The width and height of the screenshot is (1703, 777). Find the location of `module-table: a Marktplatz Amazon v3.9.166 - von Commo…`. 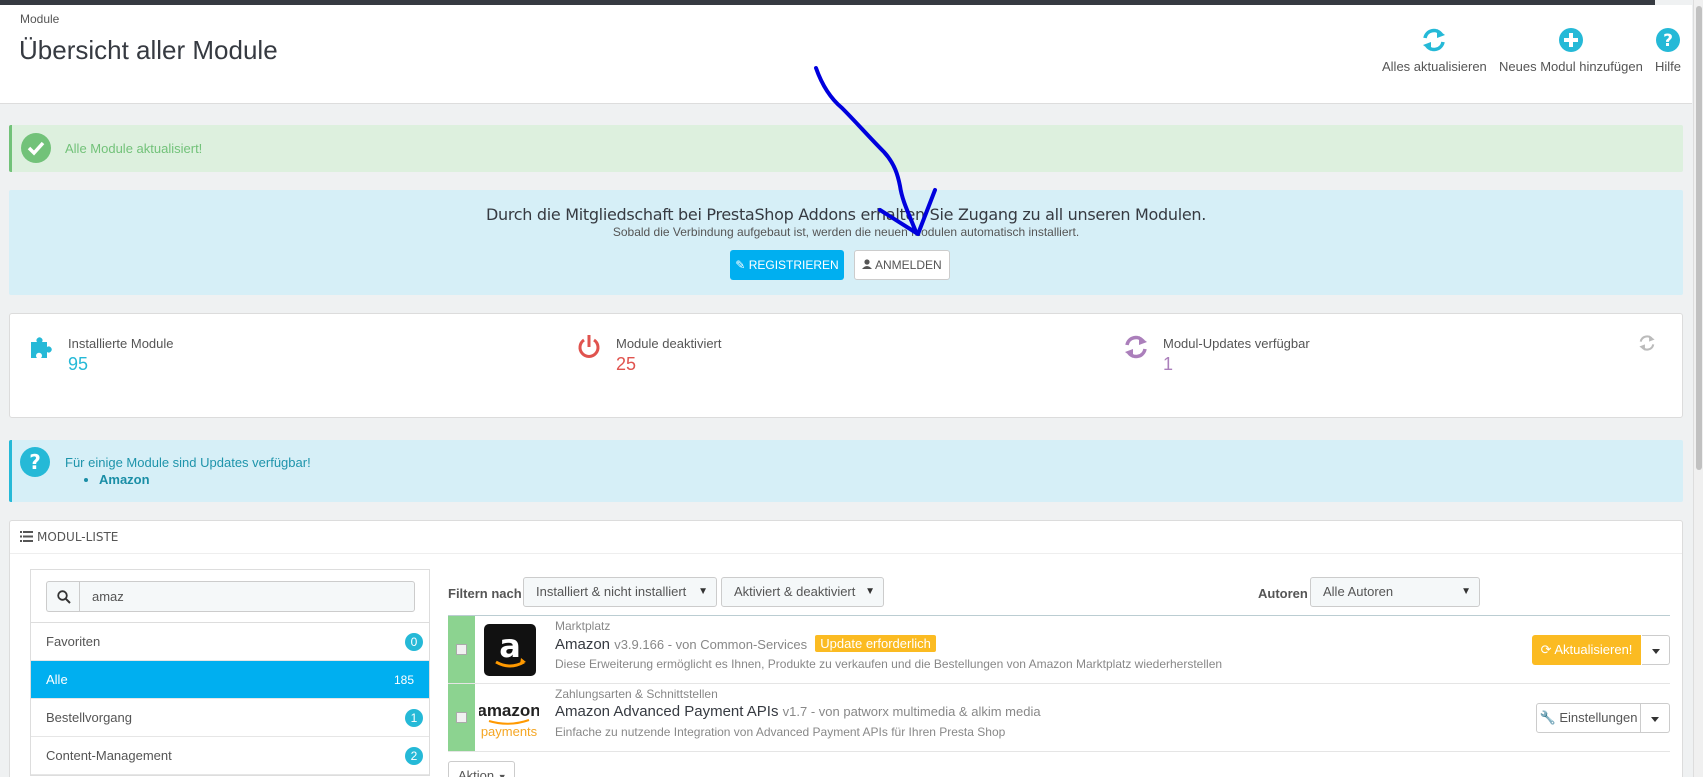

module-table: a Marktplatz Amazon v3.9.166 - von Commo… is located at coordinates (1059, 683).